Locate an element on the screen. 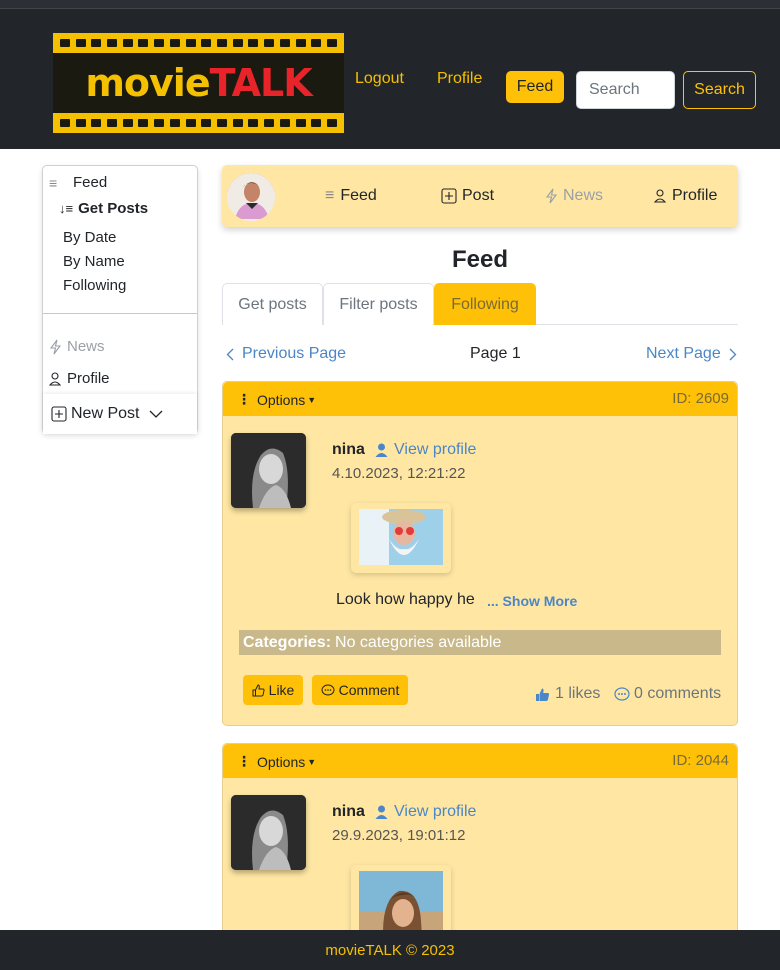 Image resolution: width=780 pixels, height=970 pixels. profile-bar-profile: Profile is located at coordinates (685, 196).